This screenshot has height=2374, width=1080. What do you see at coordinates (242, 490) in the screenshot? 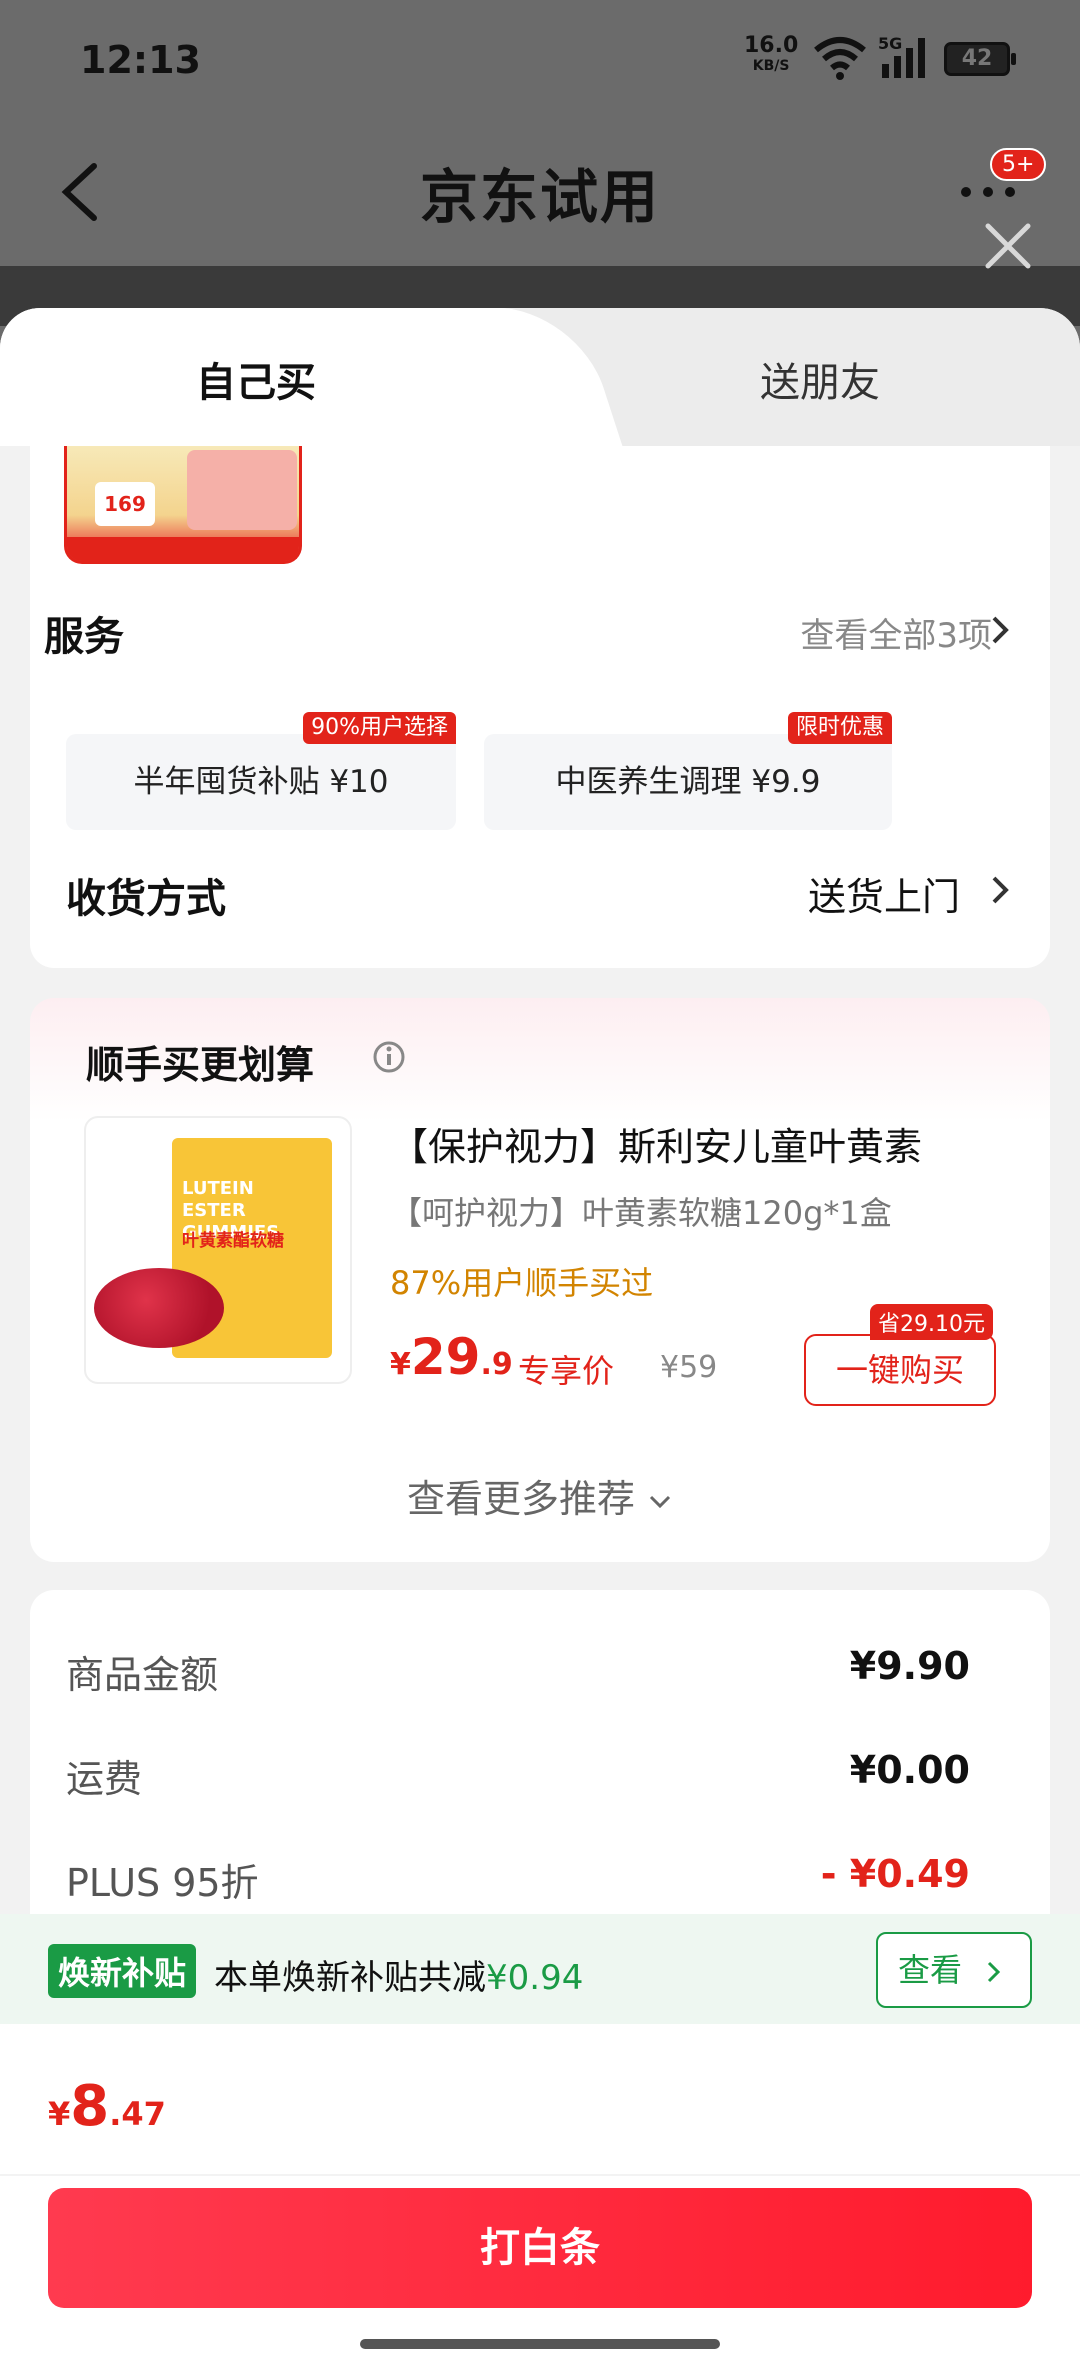
I see `thumbnail-art` at bounding box center [242, 490].